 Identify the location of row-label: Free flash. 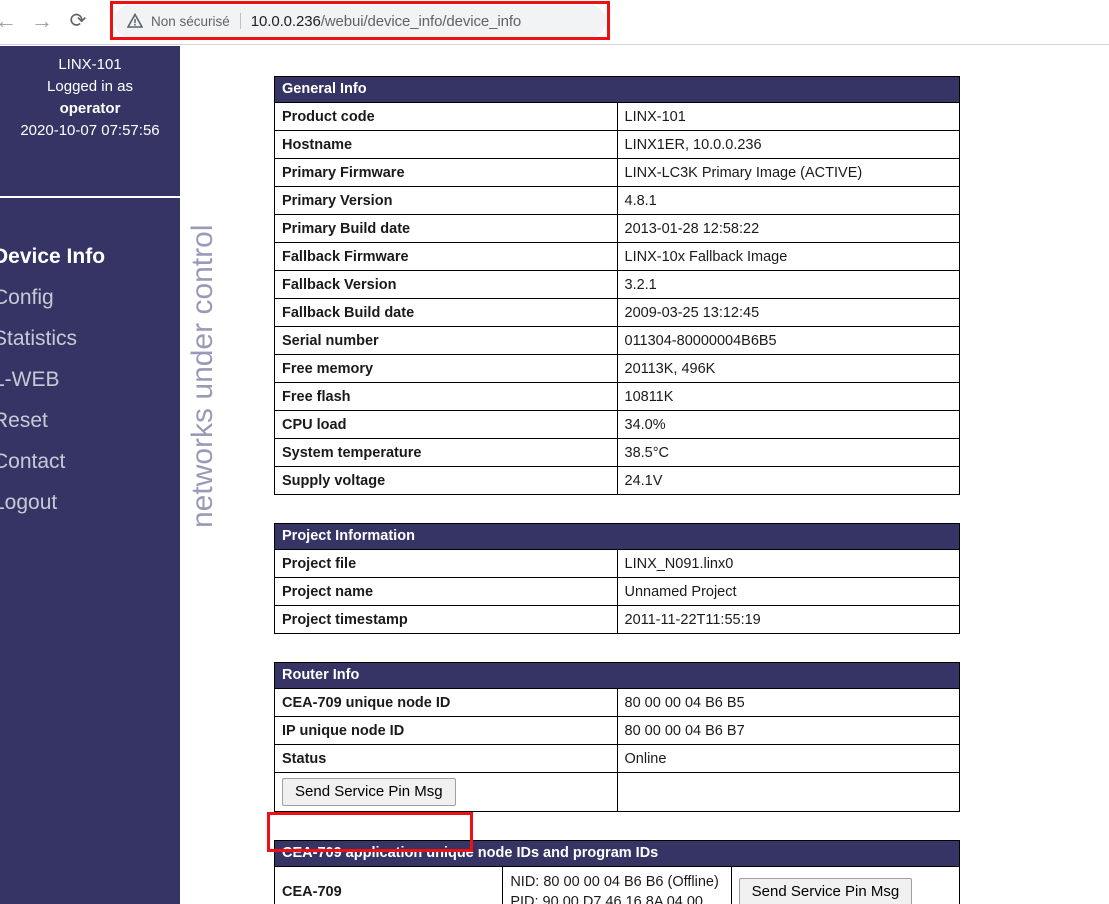
(446, 396).